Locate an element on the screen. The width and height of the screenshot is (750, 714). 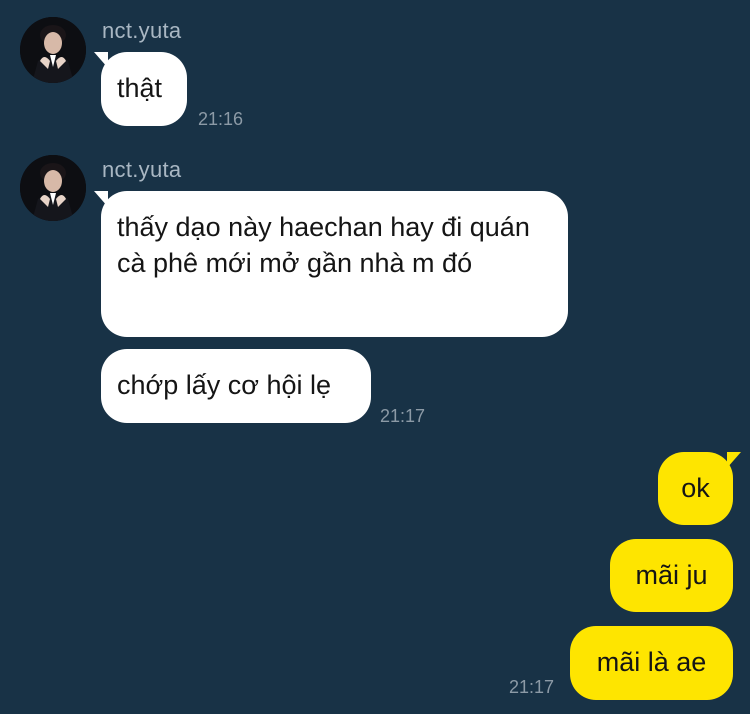
message-bubble: mãi là ae is located at coordinates (651, 663).